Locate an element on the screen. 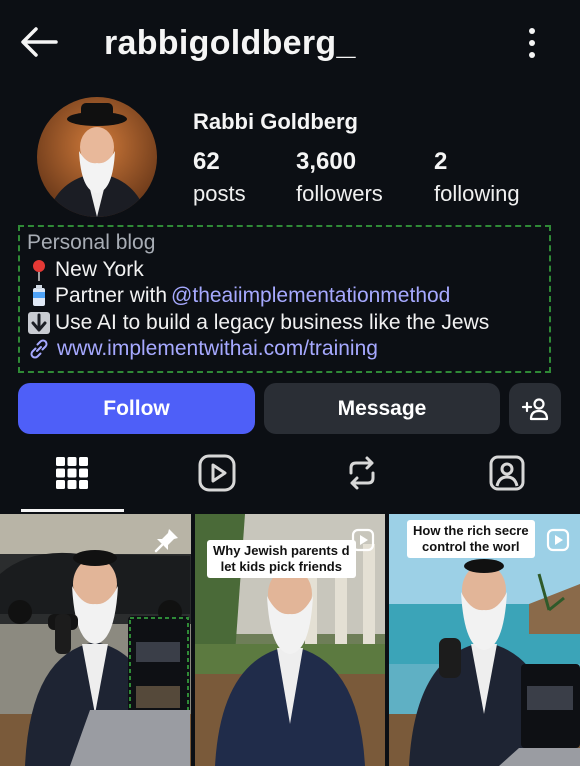 This screenshot has height=766, width=580. post-caption: How the rich secre control the worl is located at coordinates (471, 539).